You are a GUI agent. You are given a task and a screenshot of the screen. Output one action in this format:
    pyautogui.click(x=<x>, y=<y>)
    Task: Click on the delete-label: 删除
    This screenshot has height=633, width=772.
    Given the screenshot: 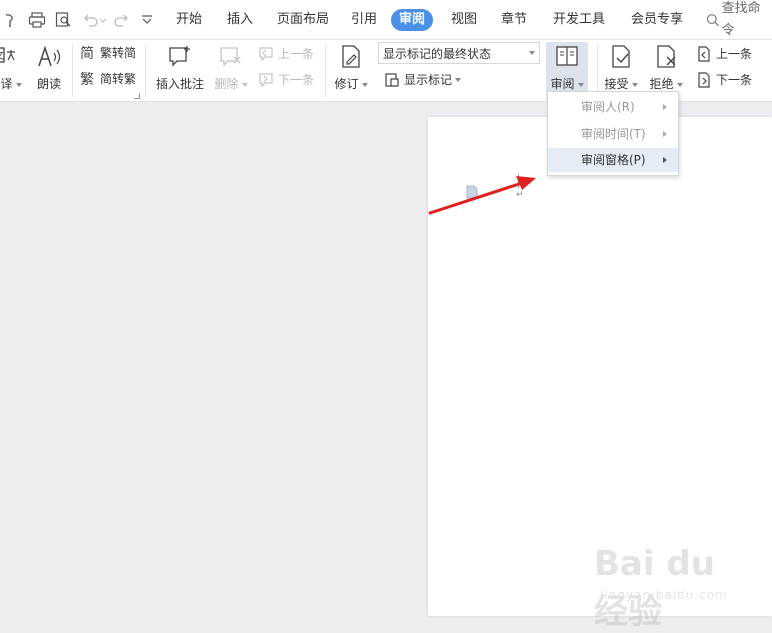 What is the action you would take?
    pyautogui.click(x=226, y=84)
    